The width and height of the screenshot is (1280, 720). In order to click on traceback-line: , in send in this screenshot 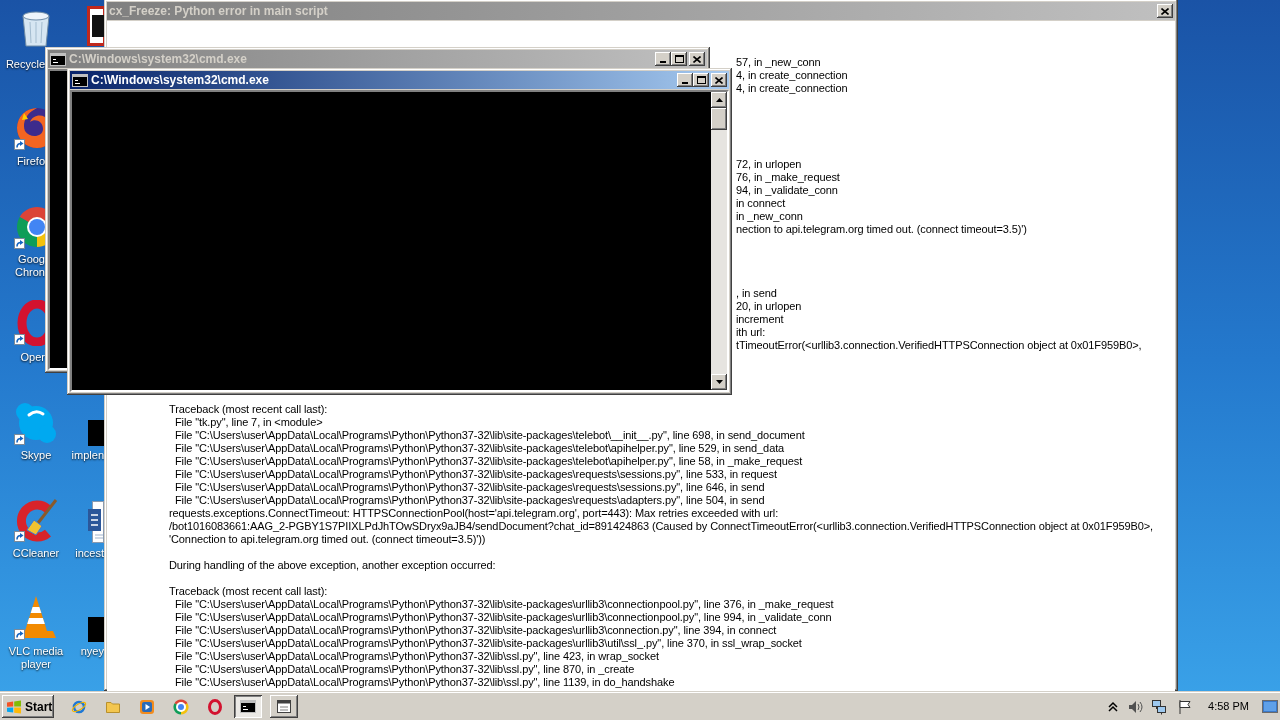, I will do `click(756, 293)`.